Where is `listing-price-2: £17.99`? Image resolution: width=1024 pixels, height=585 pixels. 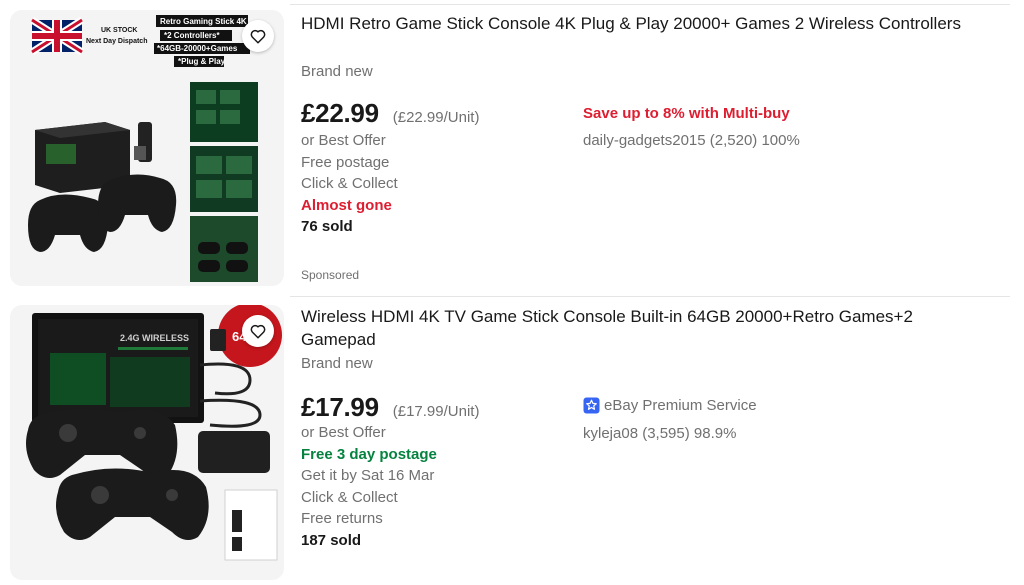 listing-price-2: £17.99 is located at coordinates (340, 407).